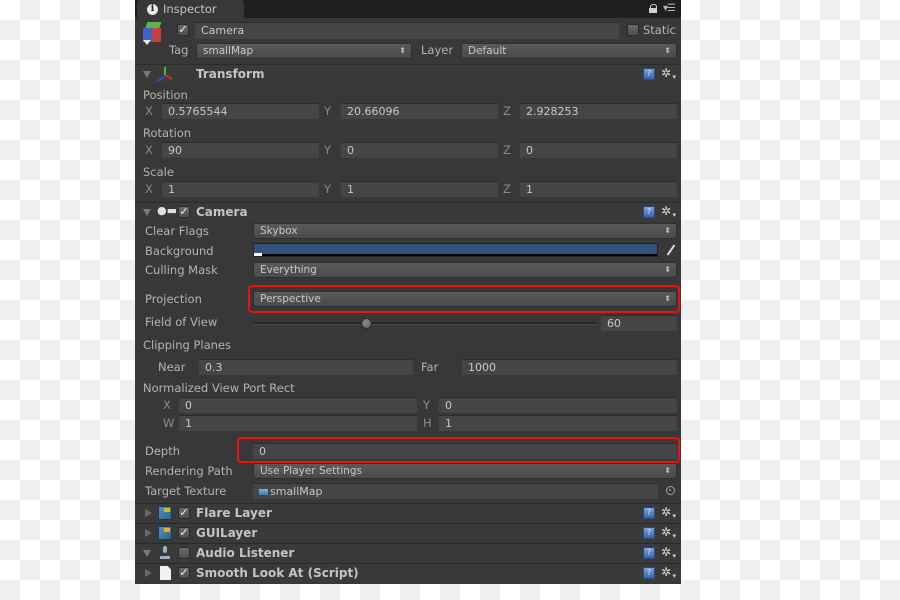  I want to click on tab-inspector: i Inspector, so click(190, 9).